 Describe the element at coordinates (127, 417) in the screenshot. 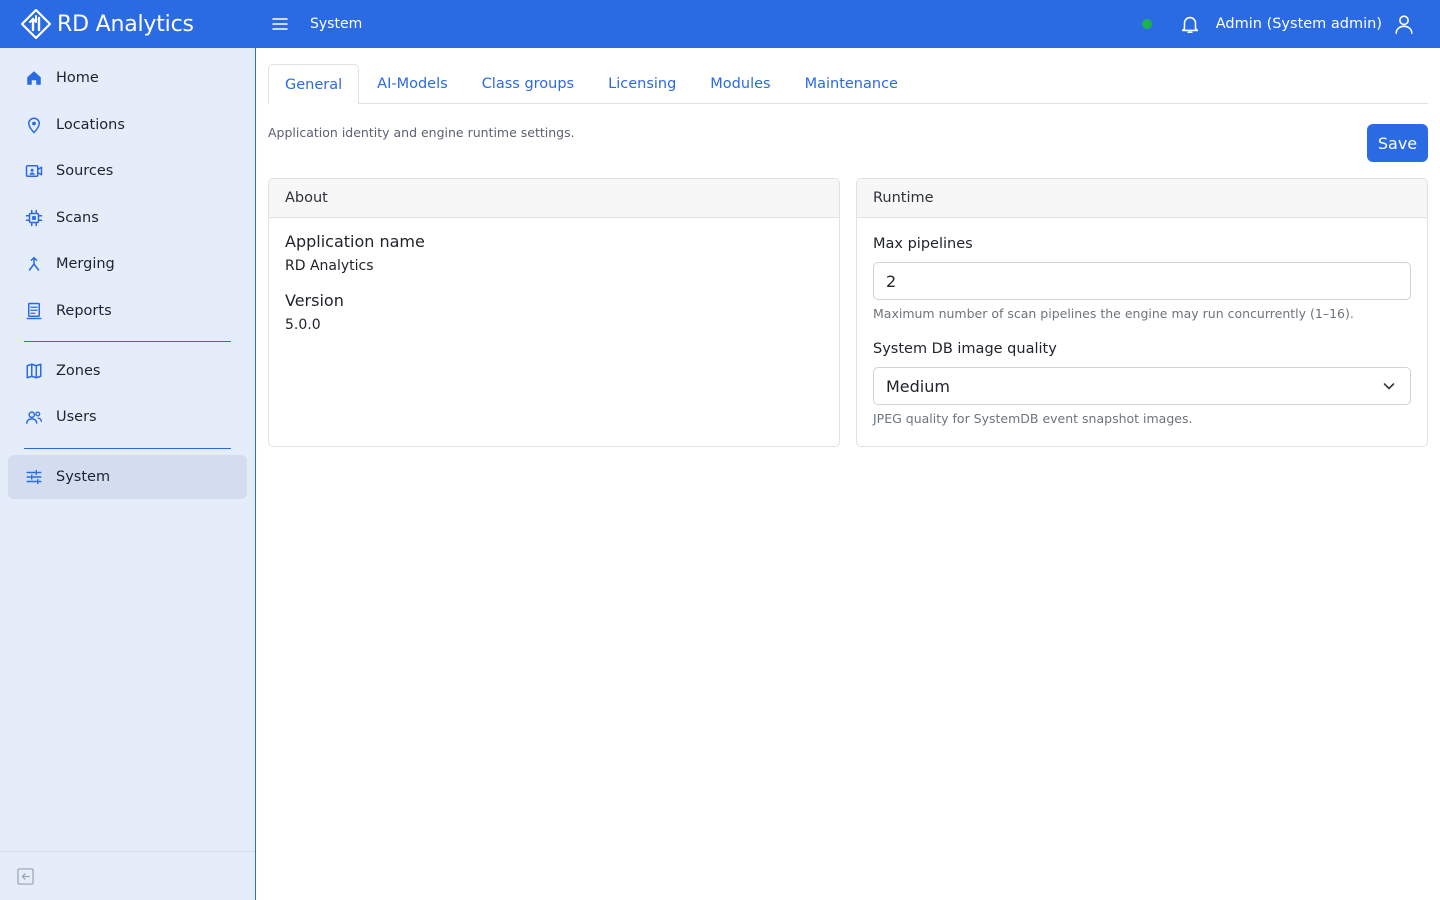

I see `sidebar-item-users: Users` at that location.